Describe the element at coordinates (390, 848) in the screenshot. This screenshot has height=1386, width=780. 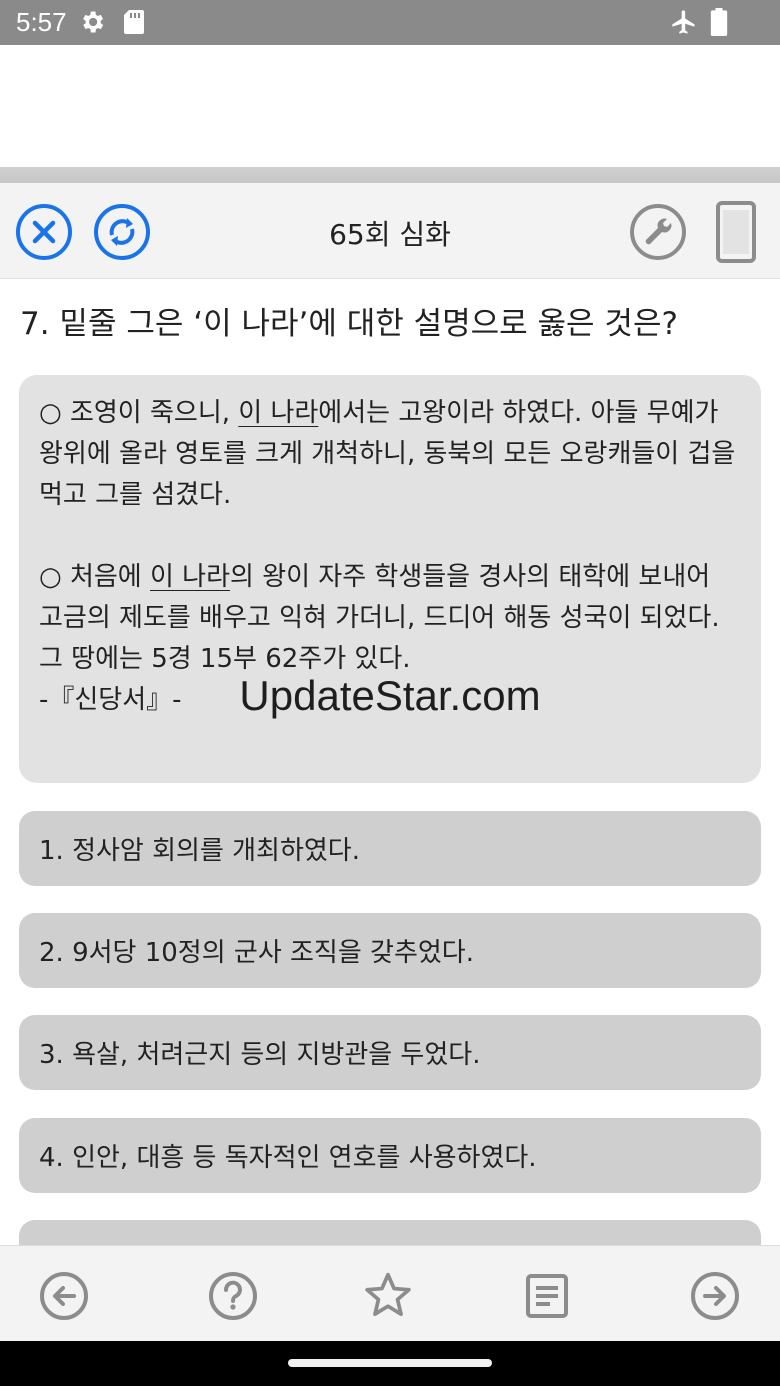
I see `answer-option-1: 1. 정사암 회의를 개최하였다.` at that location.